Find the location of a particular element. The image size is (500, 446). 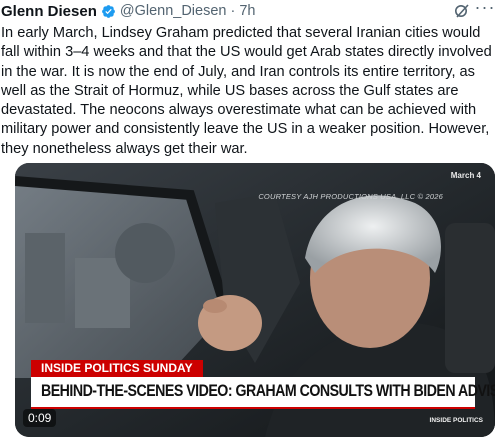

verified-badge-icon is located at coordinates (108, 11).